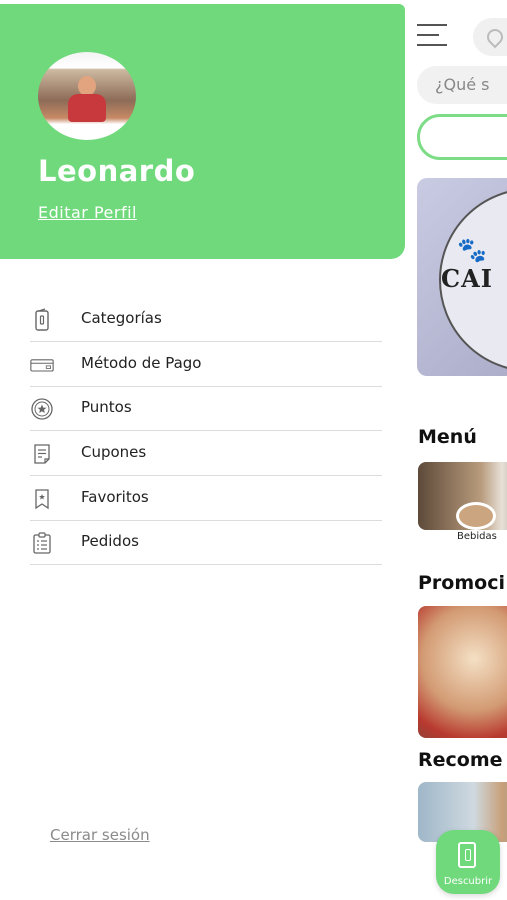 The width and height of the screenshot is (507, 900). What do you see at coordinates (206, 365) in the screenshot?
I see `menu-item-metodo-de-pago: Método de Pago` at bounding box center [206, 365].